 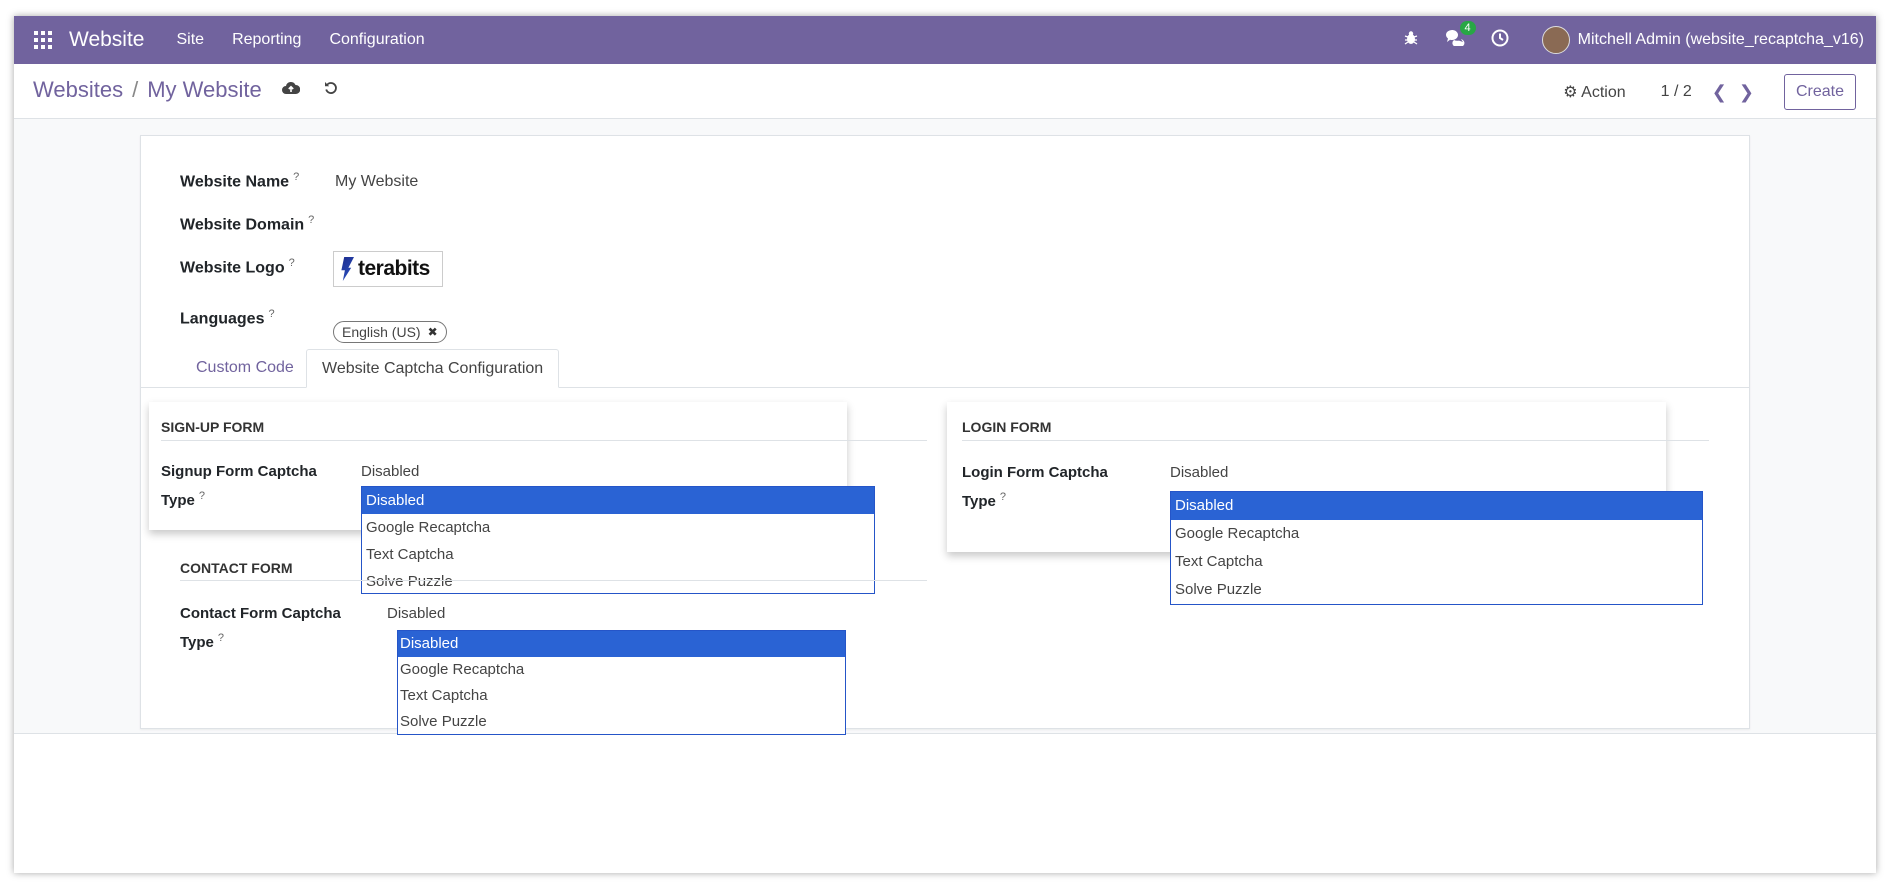 What do you see at coordinates (1819, 92) in the screenshot?
I see `create-button: Create` at bounding box center [1819, 92].